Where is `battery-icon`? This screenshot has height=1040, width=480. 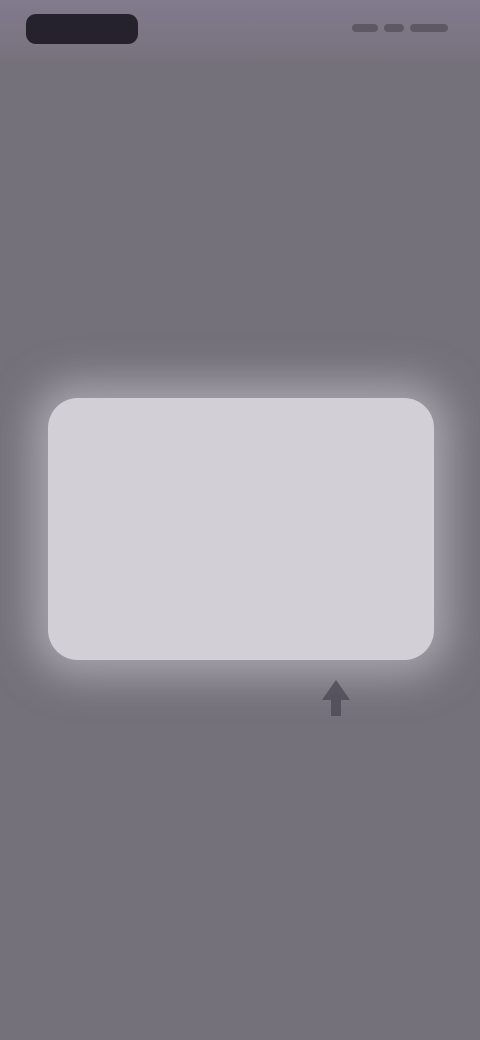 battery-icon is located at coordinates (429, 28).